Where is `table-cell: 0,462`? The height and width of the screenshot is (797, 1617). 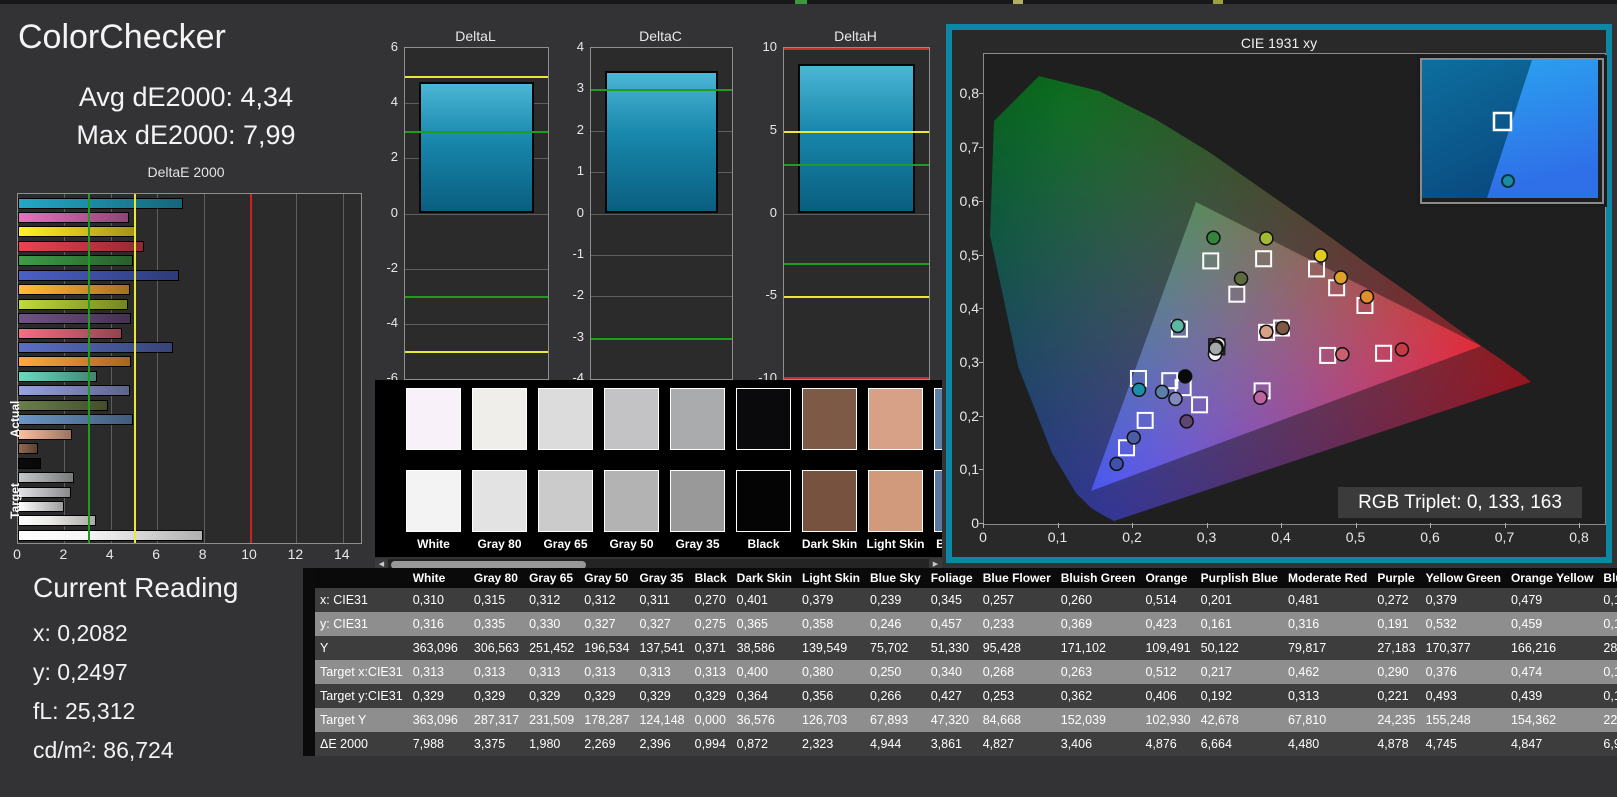
table-cell: 0,462 is located at coordinates (1327, 672).